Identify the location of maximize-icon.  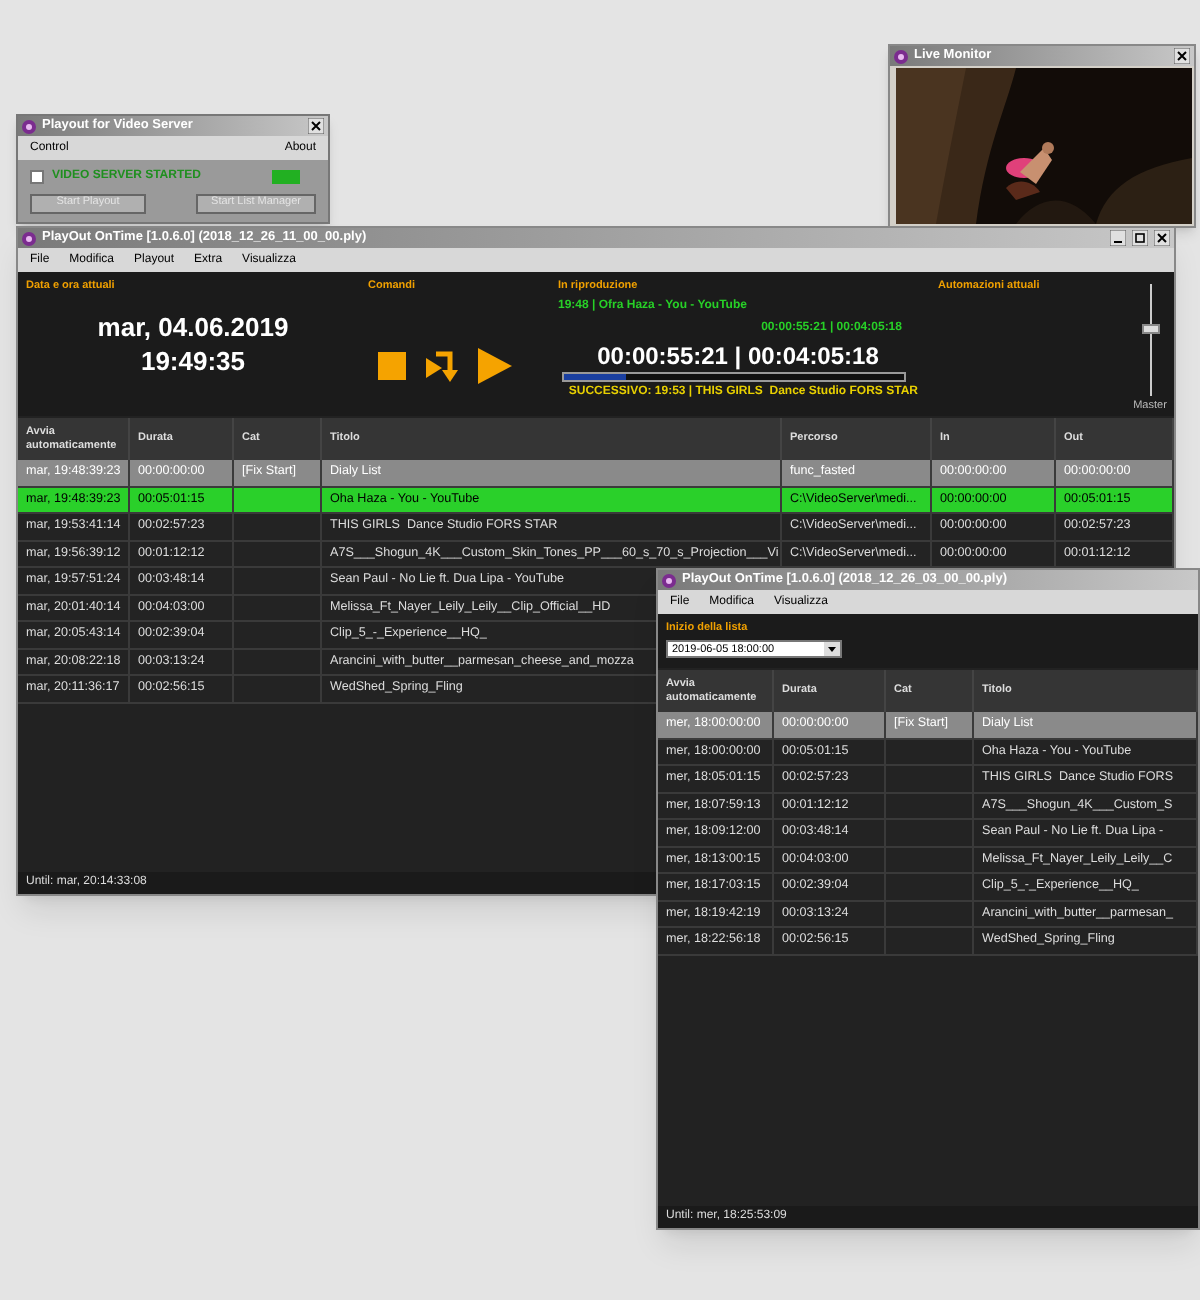
(1140, 238).